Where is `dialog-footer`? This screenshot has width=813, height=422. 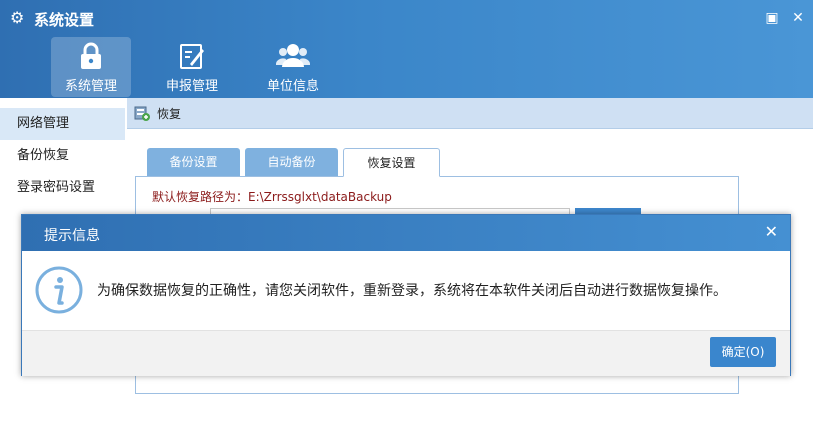
dialog-footer is located at coordinates (406, 353).